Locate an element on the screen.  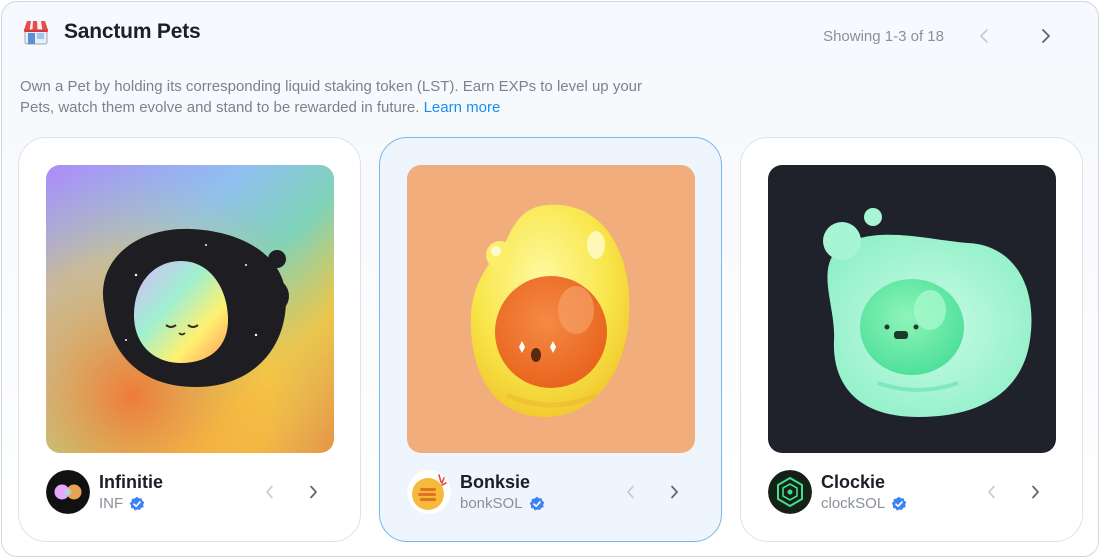
pet-name: Bonksie is located at coordinates (495, 482).